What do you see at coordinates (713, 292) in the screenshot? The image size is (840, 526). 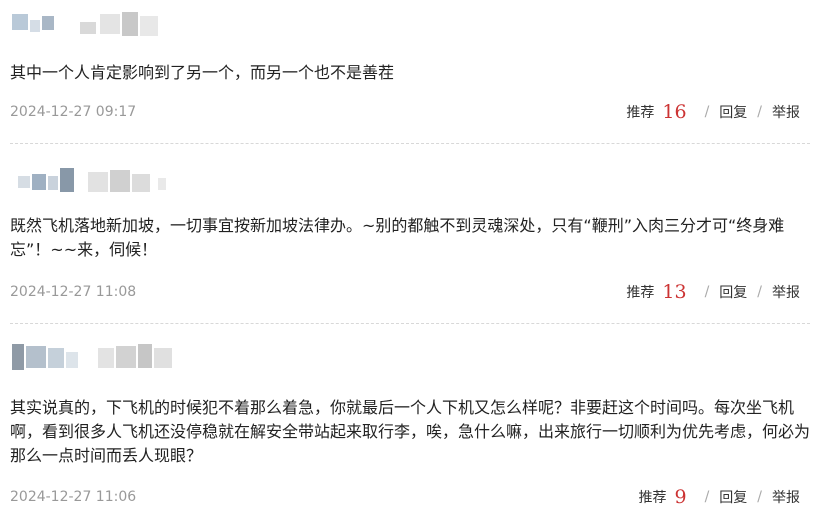 I see `comment-actions: 推荐 13 / 回复 / 举报` at bounding box center [713, 292].